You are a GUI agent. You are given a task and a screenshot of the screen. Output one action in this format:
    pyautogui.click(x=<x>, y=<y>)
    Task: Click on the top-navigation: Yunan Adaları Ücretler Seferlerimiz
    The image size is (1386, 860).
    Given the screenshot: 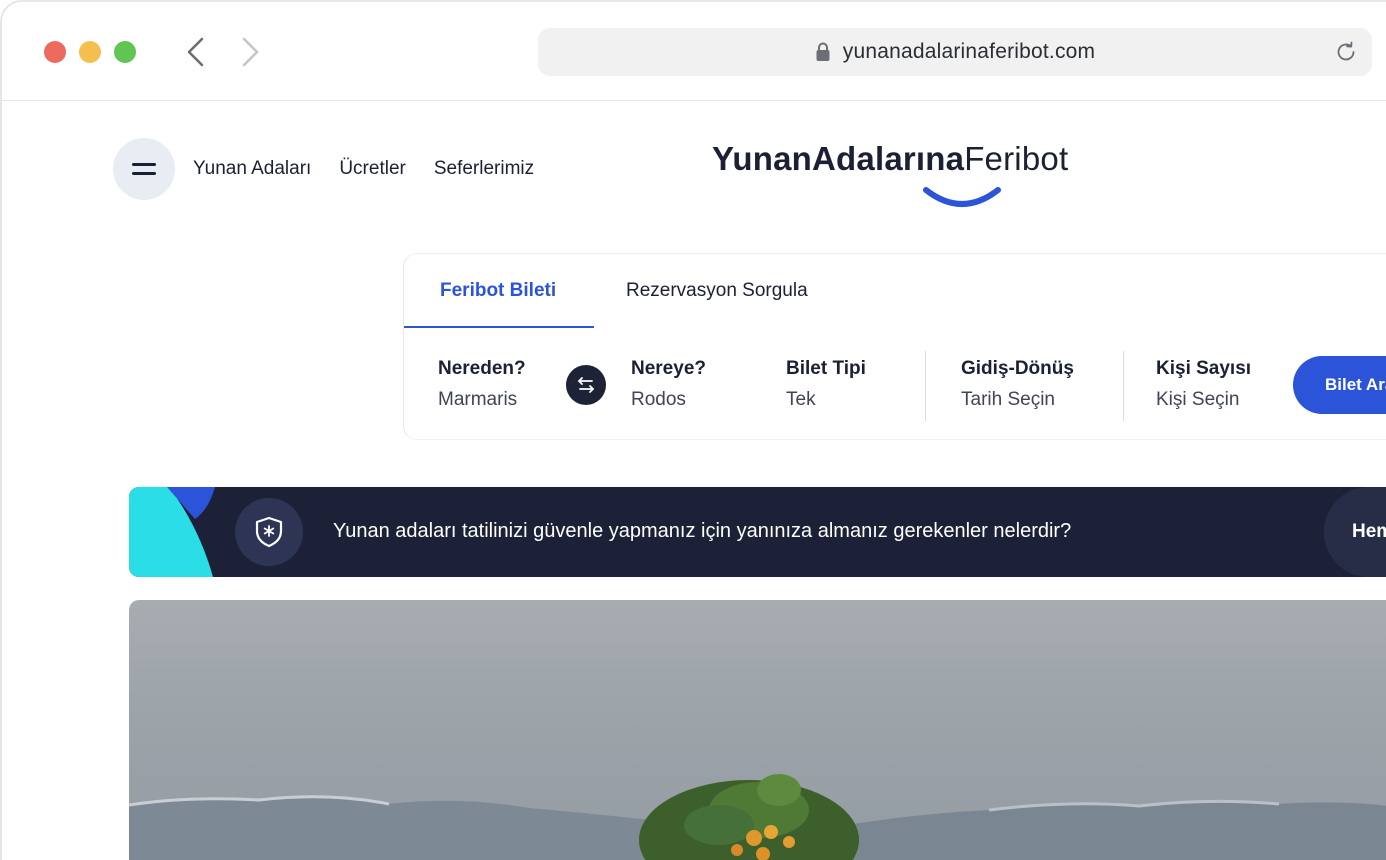 What is the action you would take?
    pyautogui.click(x=377, y=169)
    